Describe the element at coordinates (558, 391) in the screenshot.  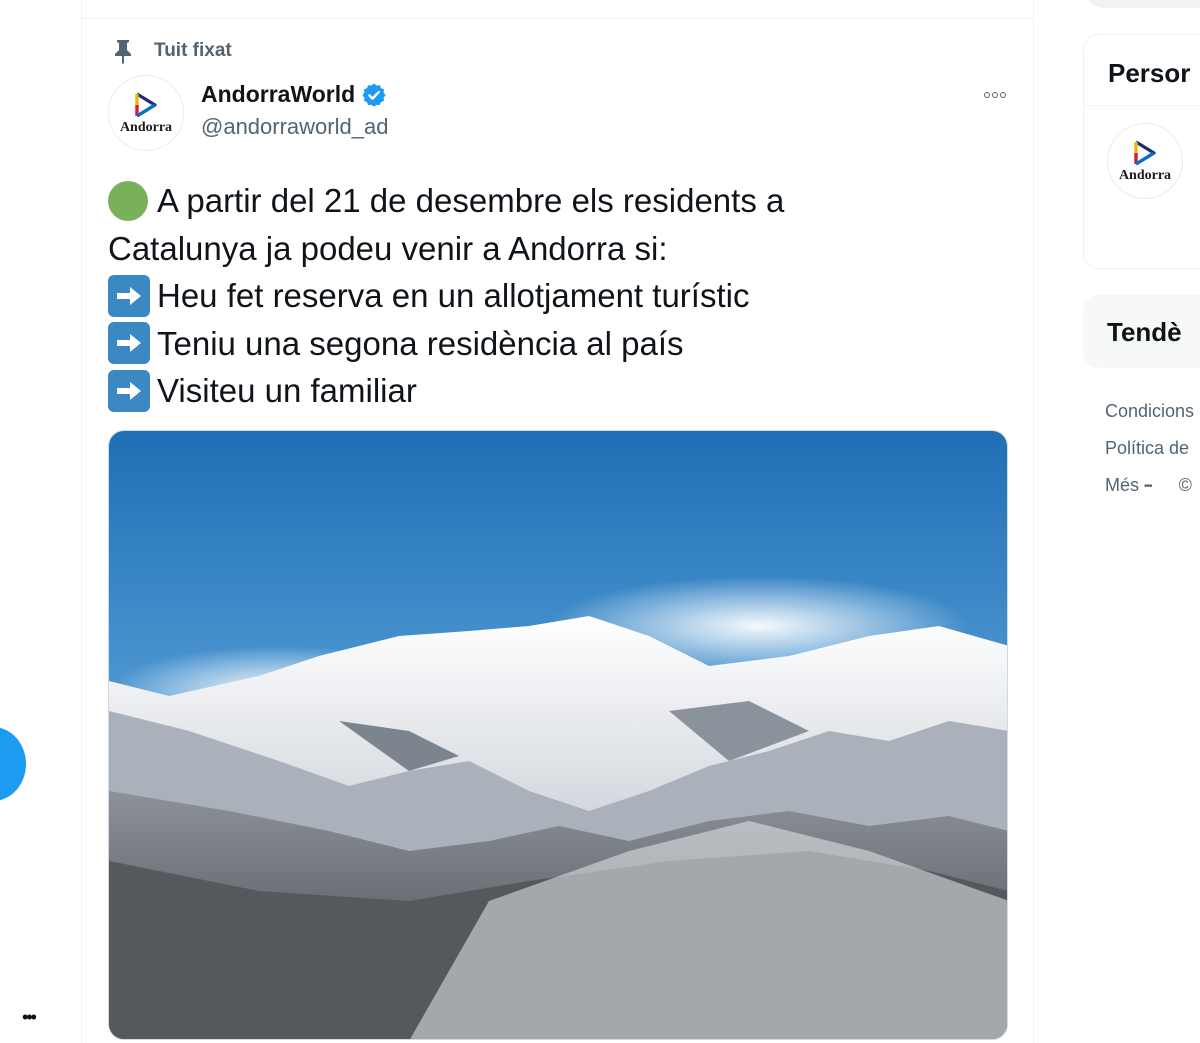
I see `tweet-line: Visiteu un familiar` at that location.